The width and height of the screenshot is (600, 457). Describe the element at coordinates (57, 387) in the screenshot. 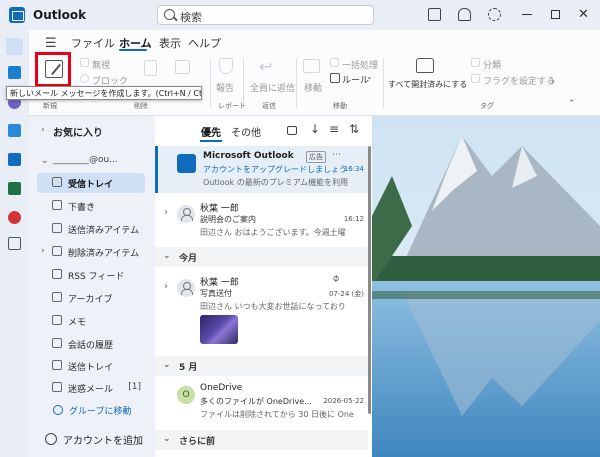

I see `junk-icon` at that location.